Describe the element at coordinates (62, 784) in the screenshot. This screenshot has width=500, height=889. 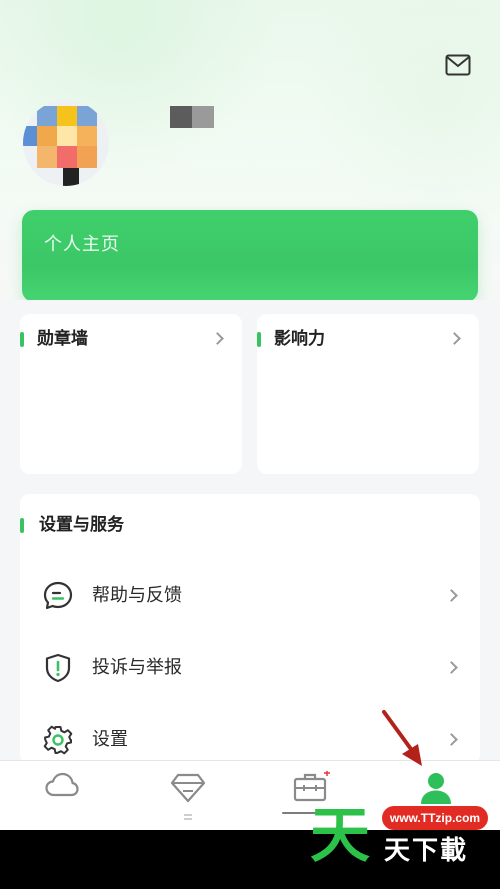
I see `cloud-icon` at that location.